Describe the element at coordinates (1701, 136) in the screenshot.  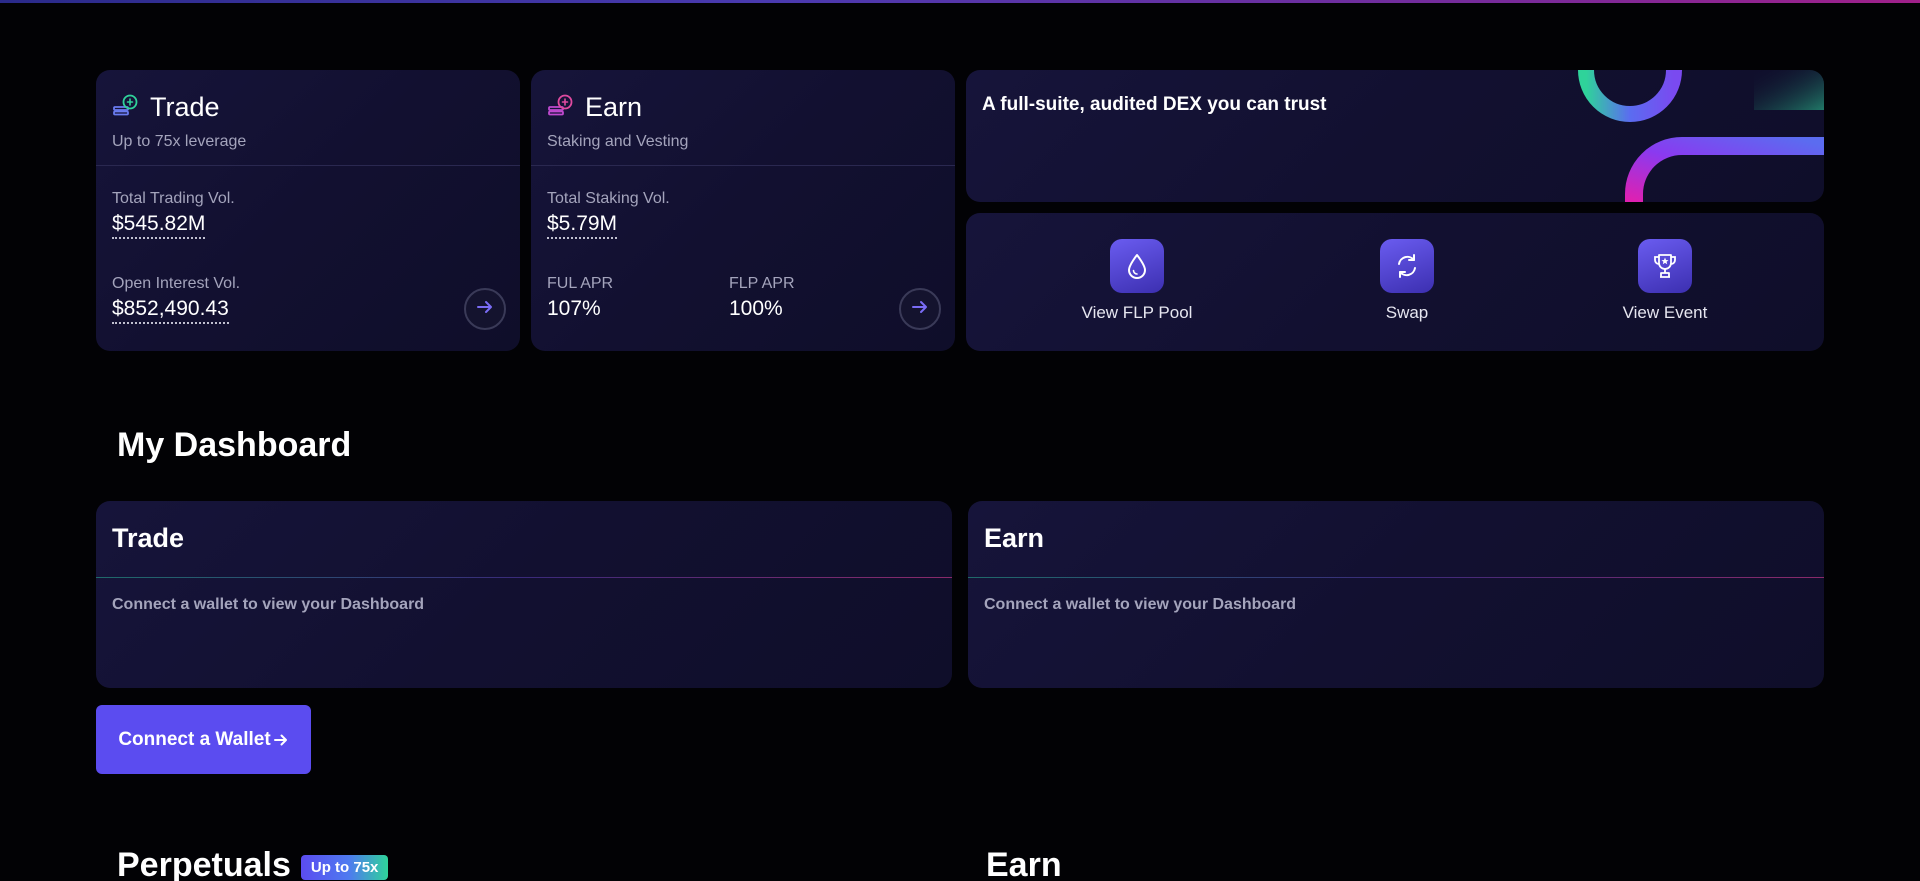
I see `banner-decoration` at that location.